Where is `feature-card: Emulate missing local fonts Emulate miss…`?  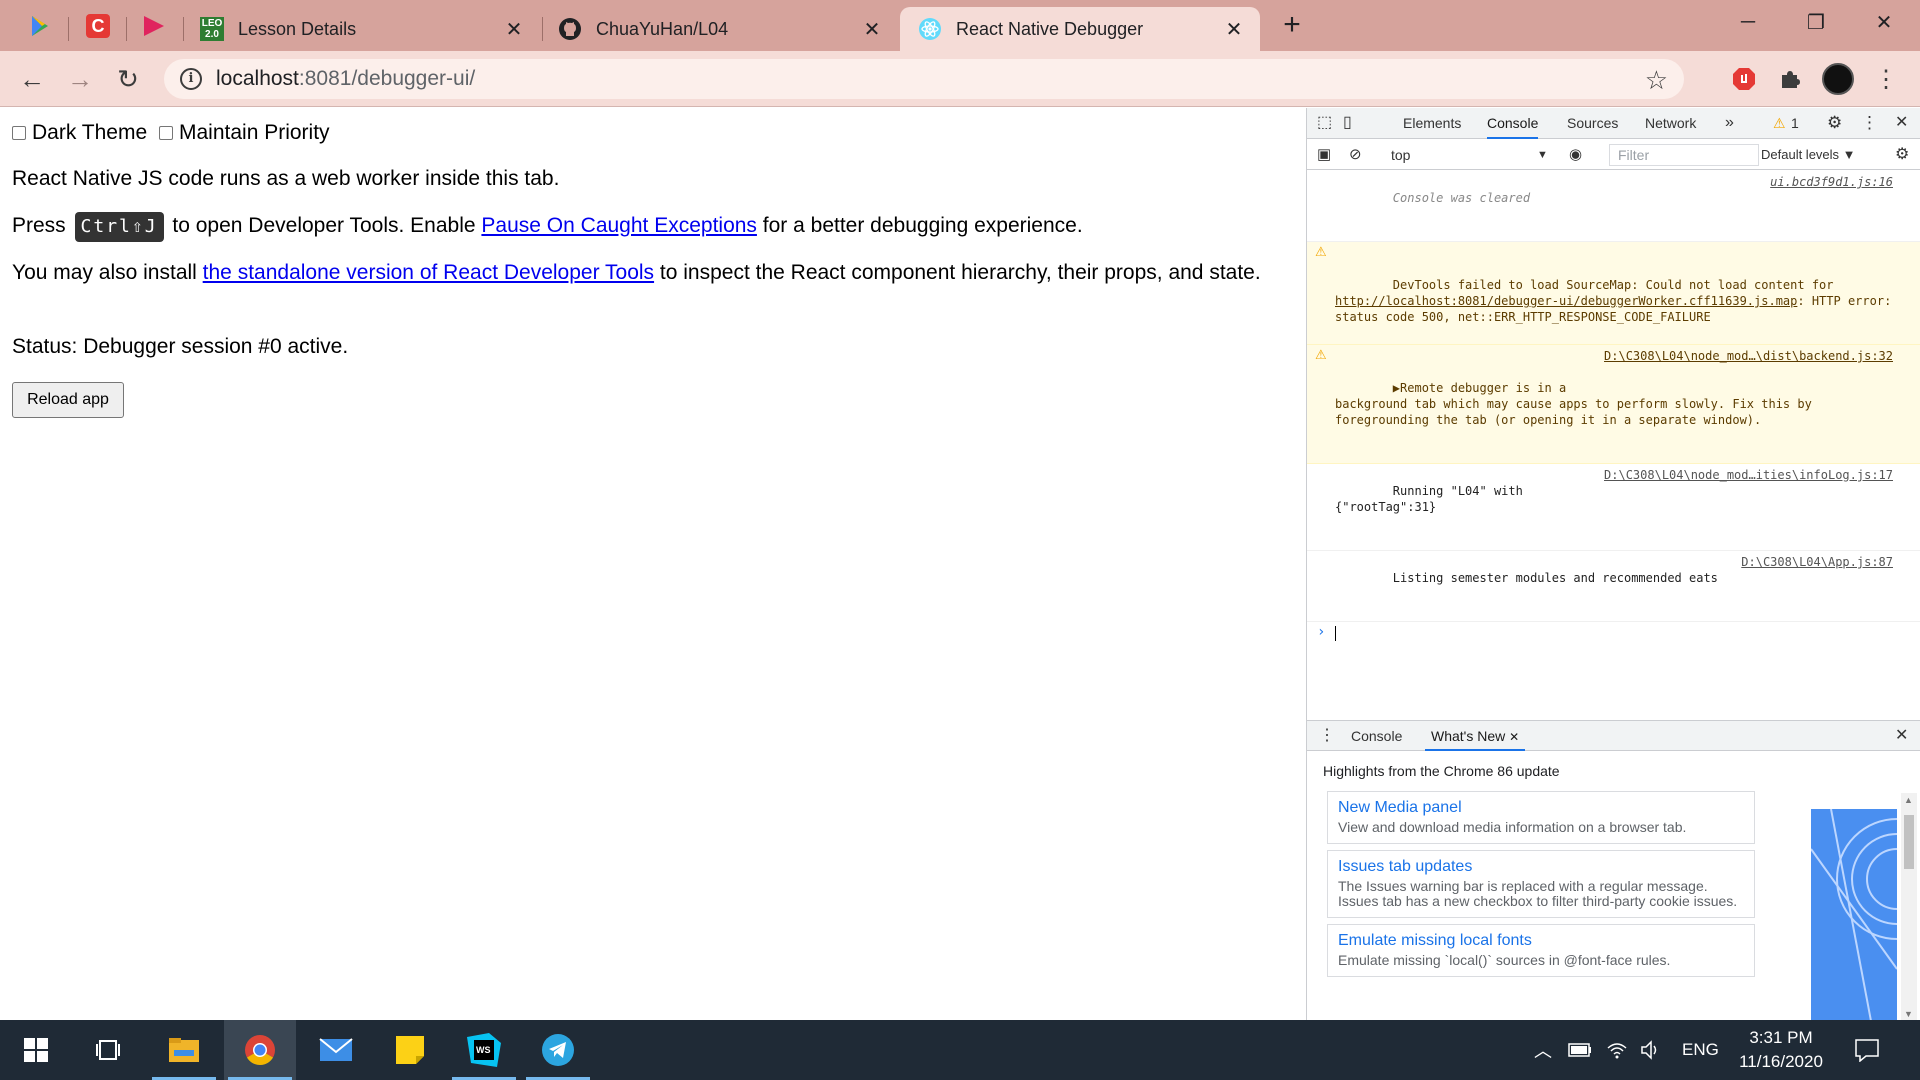
feature-card: Emulate missing local fonts Emulate miss… is located at coordinates (1541, 950).